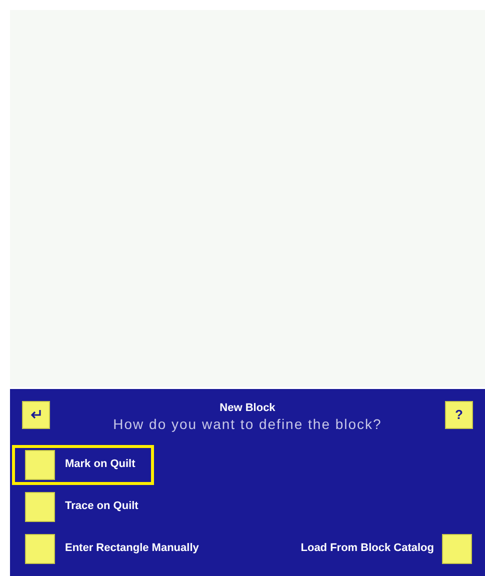 The height and width of the screenshot is (576, 485). I want to click on back-button, so click(36, 414).